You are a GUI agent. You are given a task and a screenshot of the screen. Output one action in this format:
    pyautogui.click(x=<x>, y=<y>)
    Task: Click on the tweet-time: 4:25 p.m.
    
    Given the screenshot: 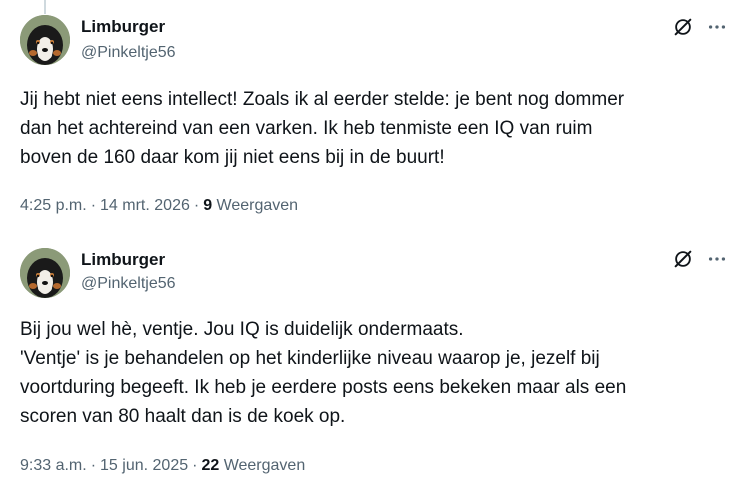 What is the action you would take?
    pyautogui.click(x=53, y=205)
    